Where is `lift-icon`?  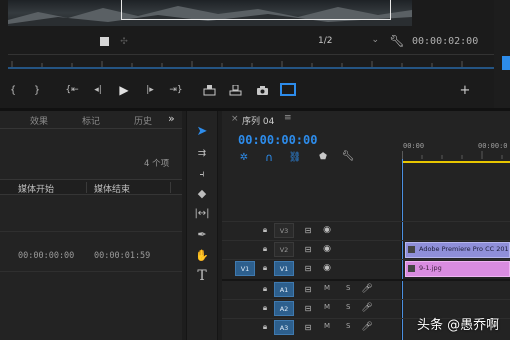
lift-icon is located at coordinates (209, 90).